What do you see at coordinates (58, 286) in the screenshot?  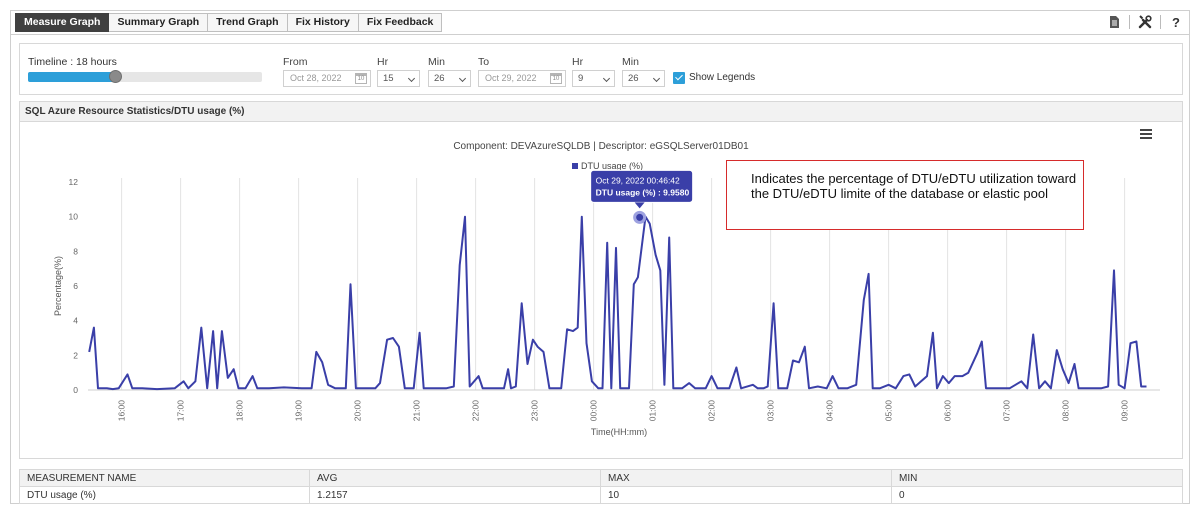 I see `y-axis-label: Percentage(%)` at bounding box center [58, 286].